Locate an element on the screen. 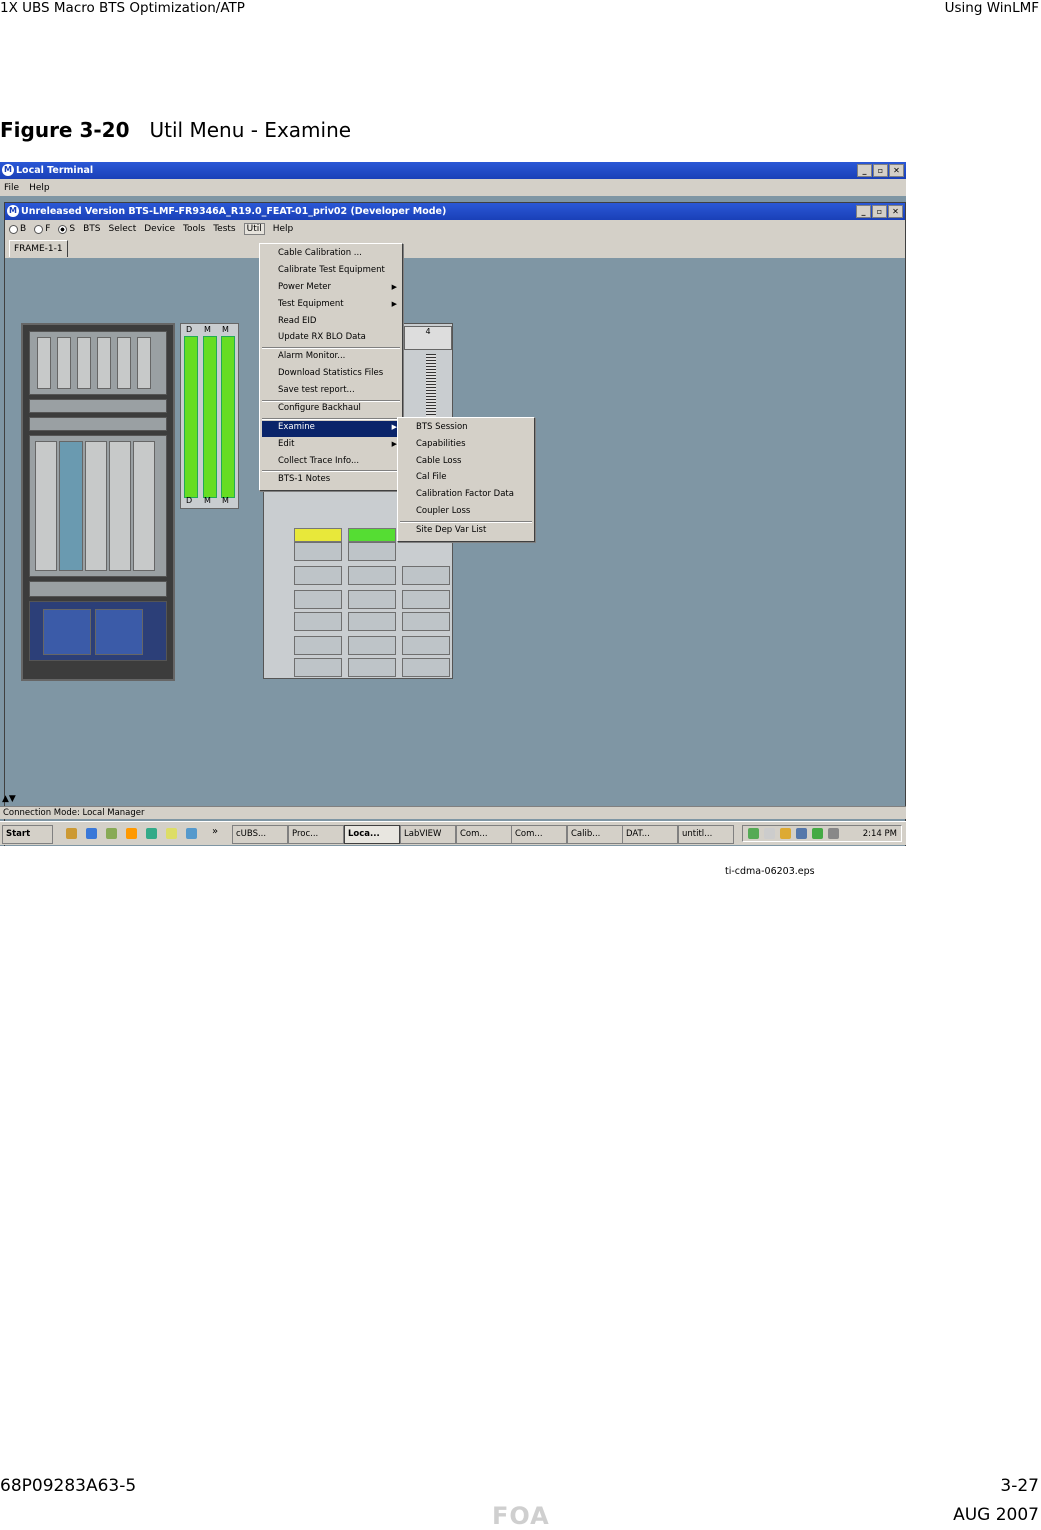 Image resolution: width=1041 pixels, height=1530 pixels. menu-bts: BTS is located at coordinates (91, 229).